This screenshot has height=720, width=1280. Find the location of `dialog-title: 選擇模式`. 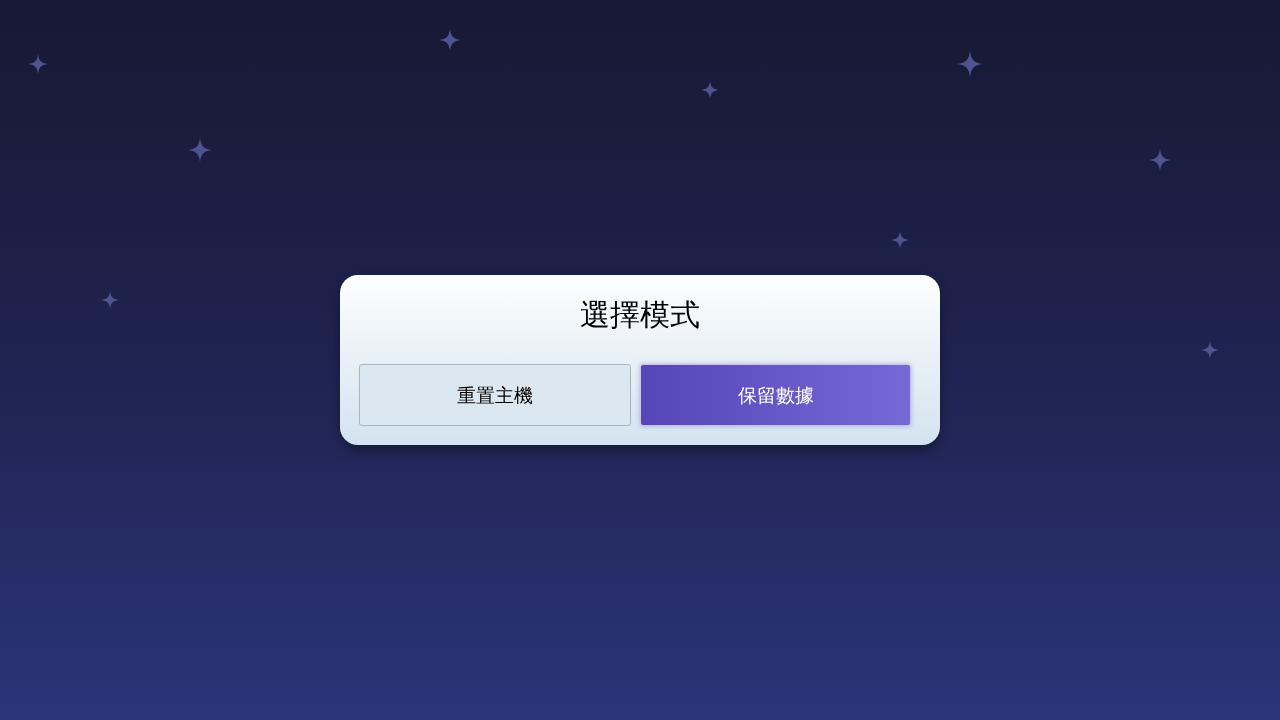

dialog-title: 選擇模式 is located at coordinates (640, 315).